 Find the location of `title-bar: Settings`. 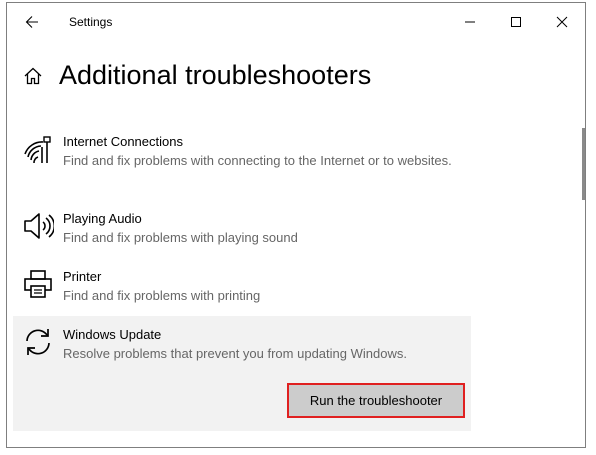

title-bar: Settings is located at coordinates (296, 22).